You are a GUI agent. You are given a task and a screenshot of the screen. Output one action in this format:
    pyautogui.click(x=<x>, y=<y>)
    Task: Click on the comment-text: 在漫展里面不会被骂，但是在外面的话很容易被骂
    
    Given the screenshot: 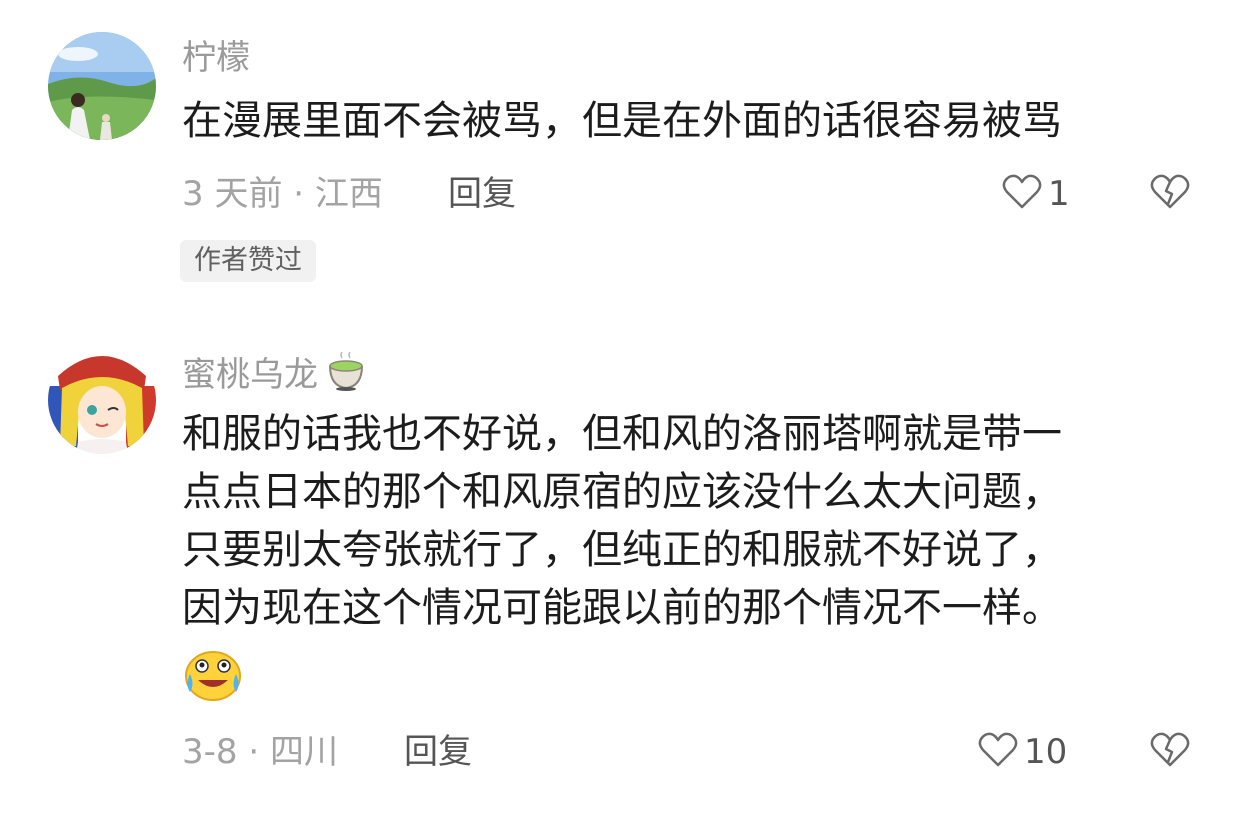 What is the action you would take?
    pyautogui.click(x=687, y=121)
    